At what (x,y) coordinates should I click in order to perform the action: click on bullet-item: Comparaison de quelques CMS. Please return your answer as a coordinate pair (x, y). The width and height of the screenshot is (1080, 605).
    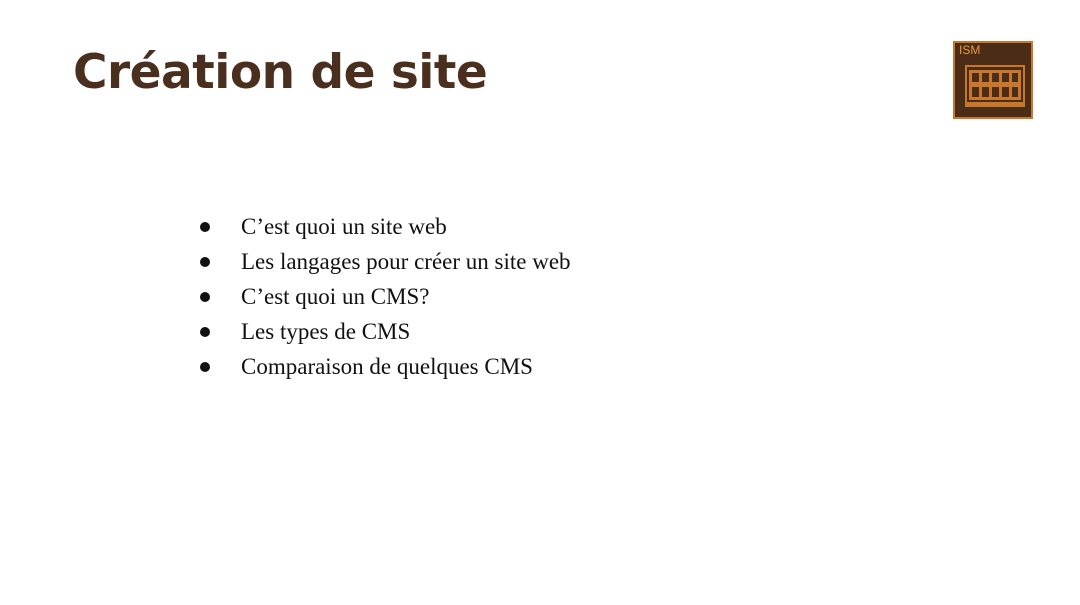
    Looking at the image, I should click on (383, 366).